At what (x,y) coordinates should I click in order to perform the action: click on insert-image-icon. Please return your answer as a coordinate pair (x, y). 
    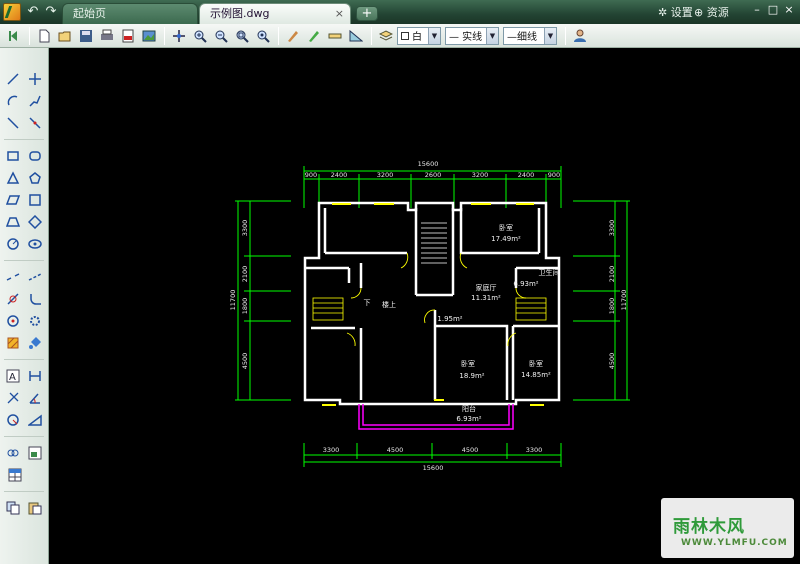
    Looking at the image, I should click on (35, 453).